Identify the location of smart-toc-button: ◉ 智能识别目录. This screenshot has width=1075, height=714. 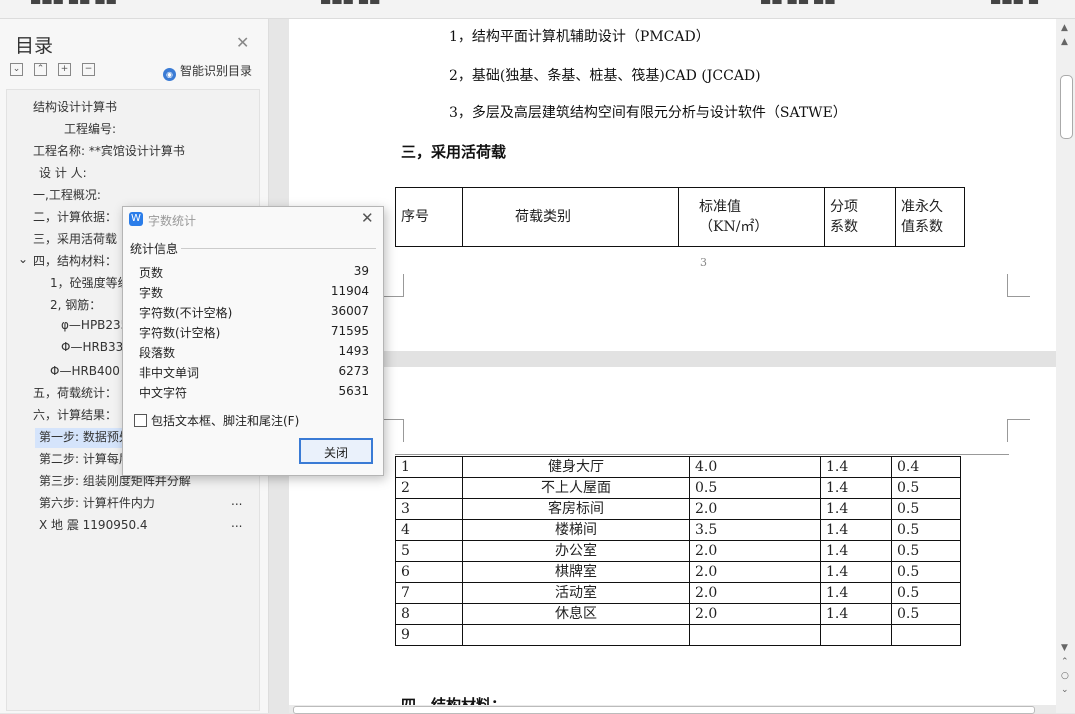
(207, 71).